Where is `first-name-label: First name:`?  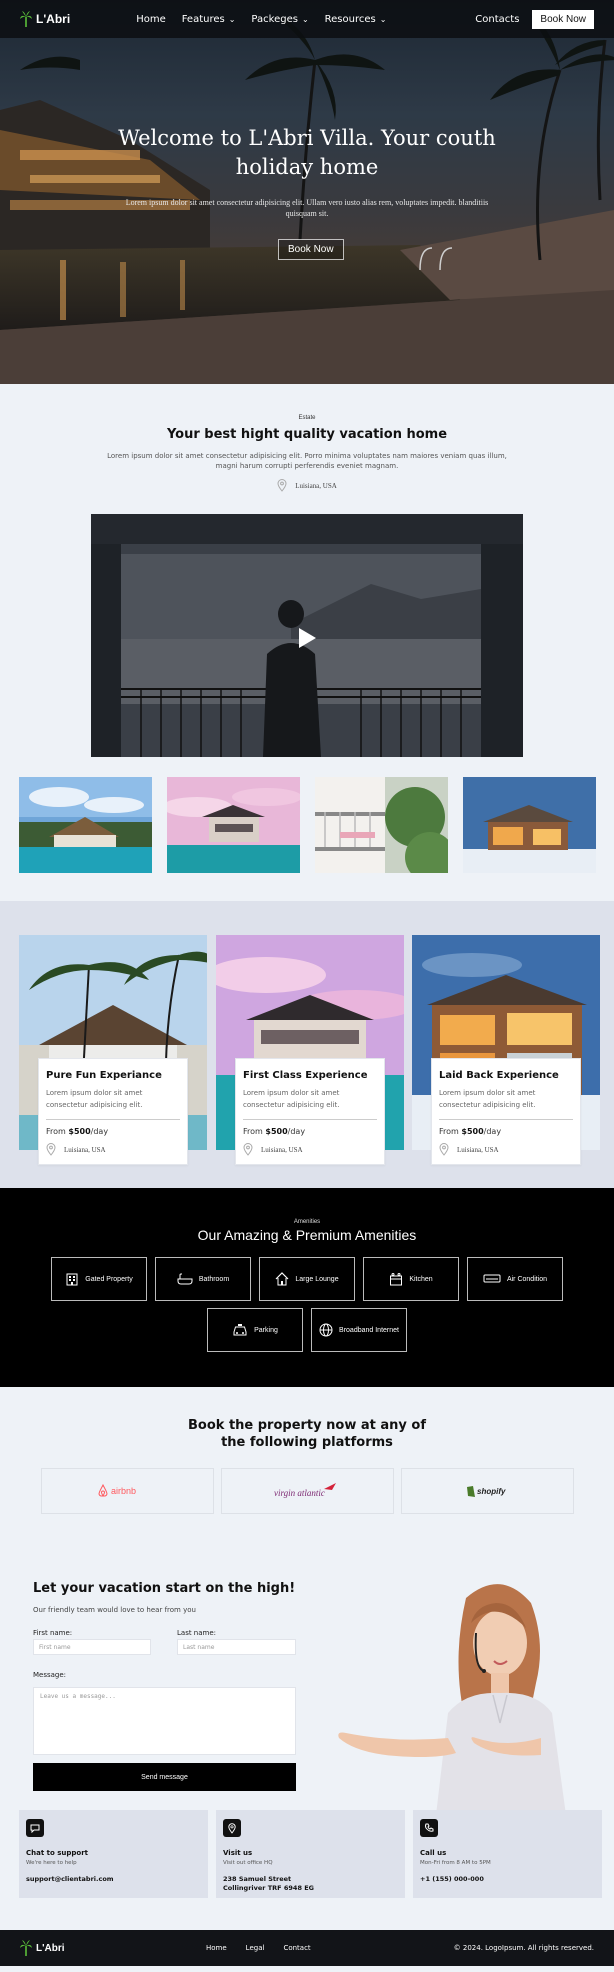 first-name-label: First name: is located at coordinates (53, 1633).